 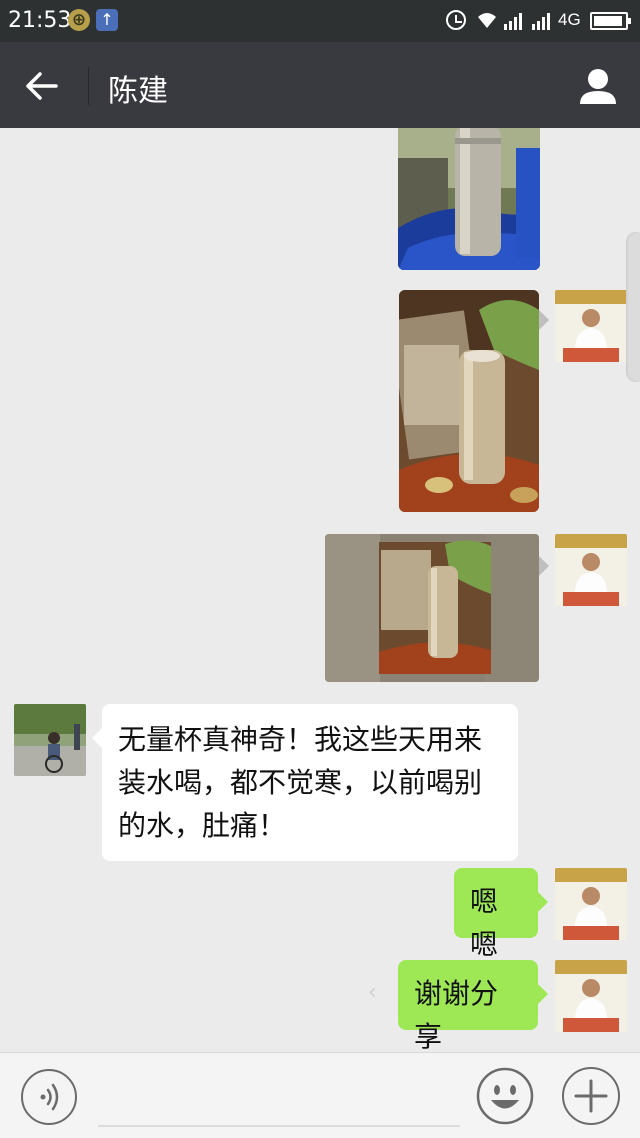 What do you see at coordinates (79, 20) in the screenshot?
I see `coin-icon: ⊕` at bounding box center [79, 20].